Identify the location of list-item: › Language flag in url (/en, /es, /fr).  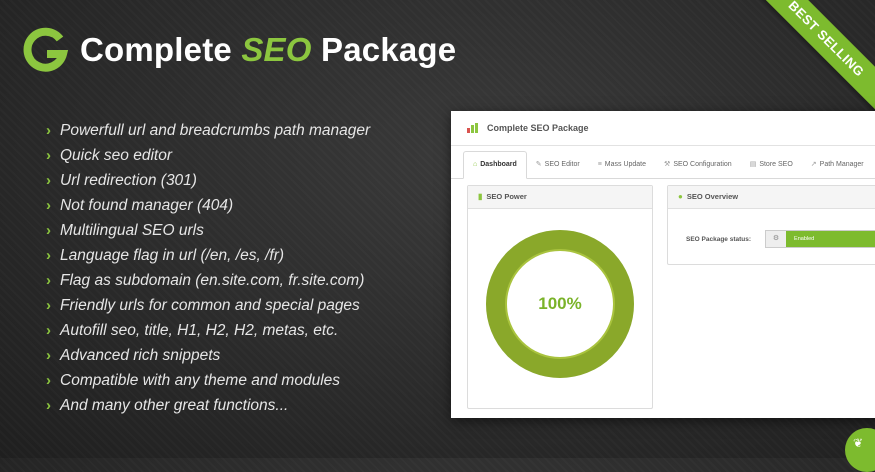
(208, 255).